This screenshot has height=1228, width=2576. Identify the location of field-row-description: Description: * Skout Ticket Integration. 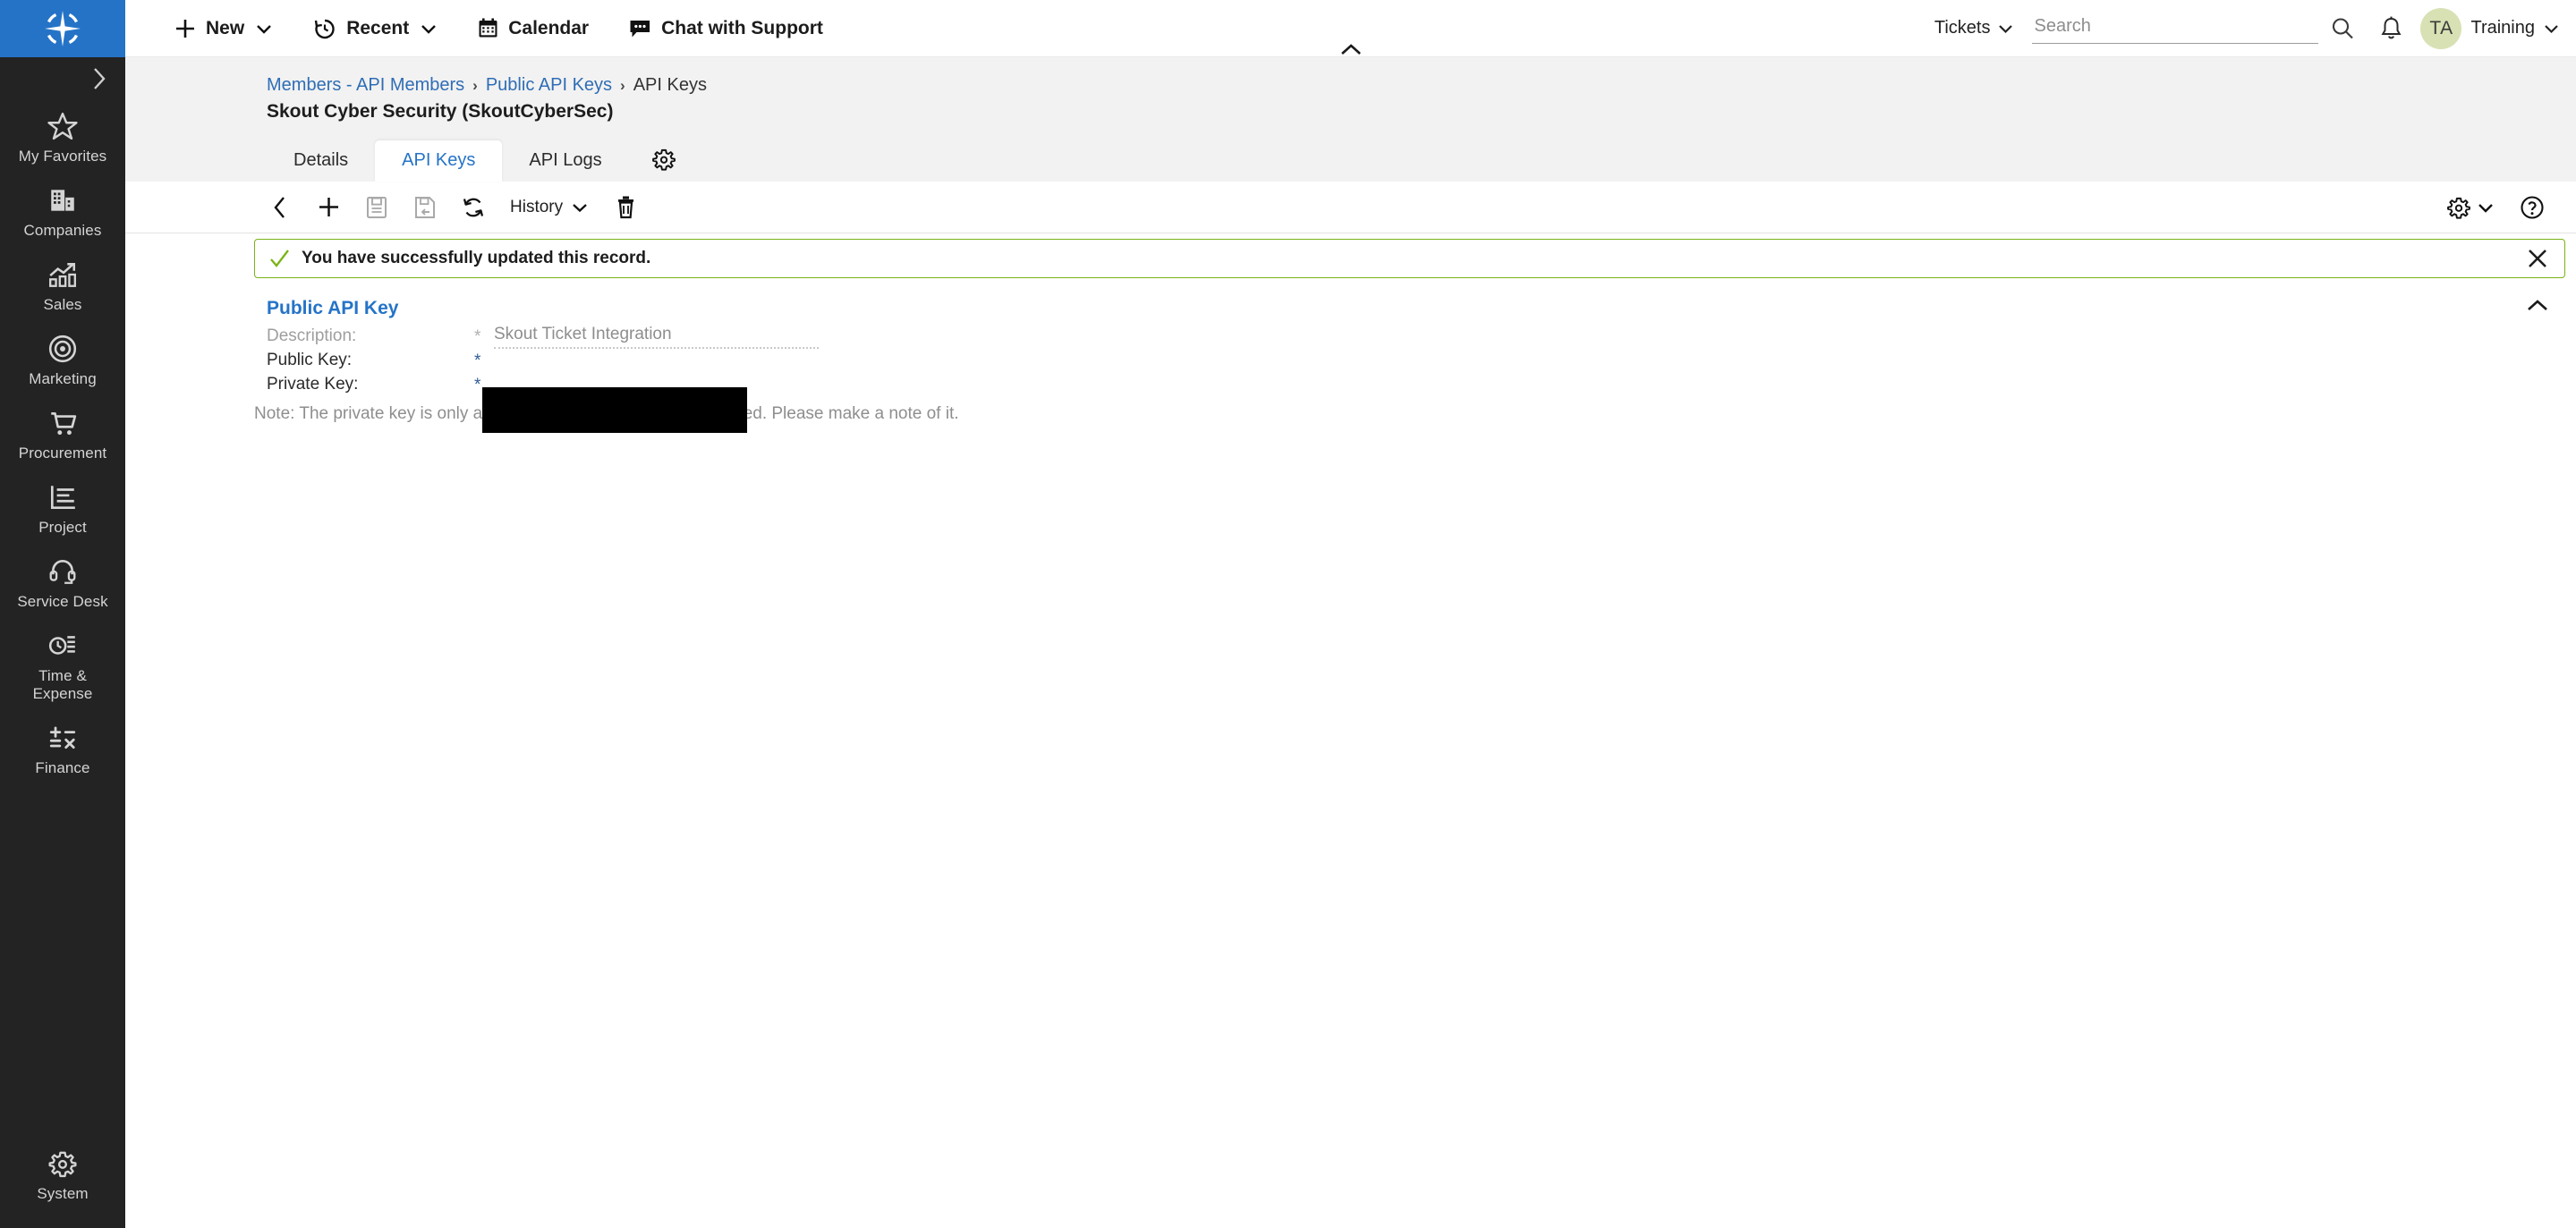
(1421, 337).